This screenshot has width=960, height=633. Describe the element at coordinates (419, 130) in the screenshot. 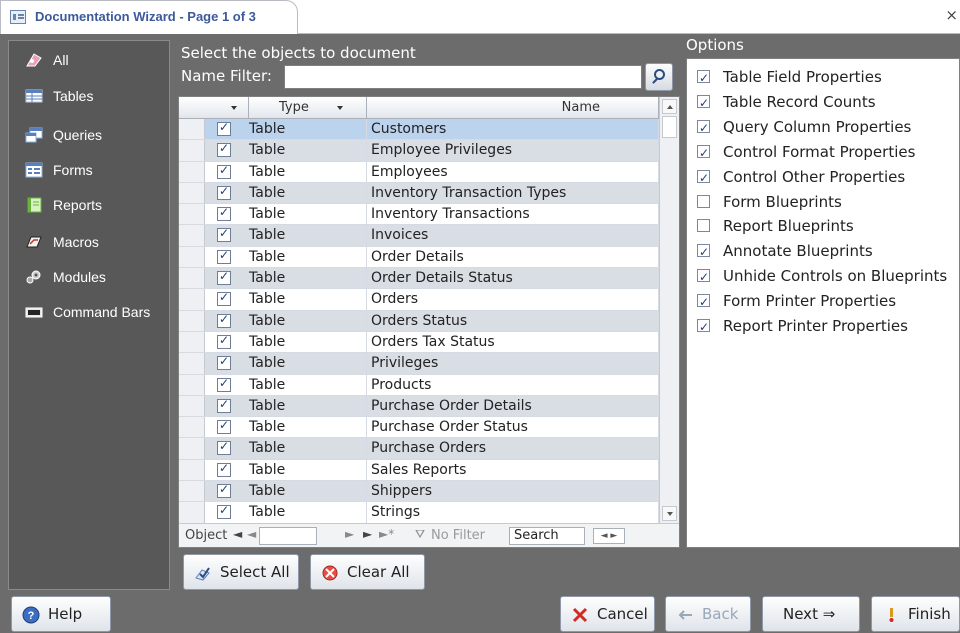

I see `table-row: TableCustomers` at that location.